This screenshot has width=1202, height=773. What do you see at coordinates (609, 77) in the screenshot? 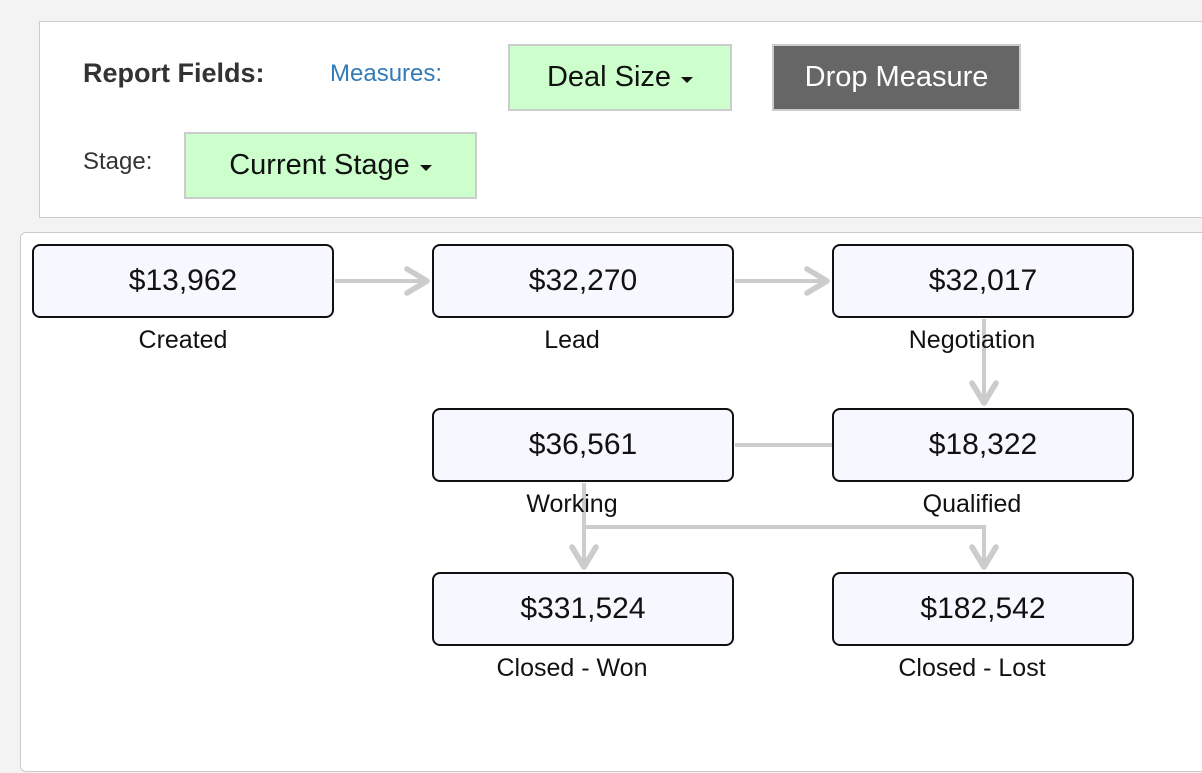
I see `measure-dropdown-value: Deal Size` at bounding box center [609, 77].